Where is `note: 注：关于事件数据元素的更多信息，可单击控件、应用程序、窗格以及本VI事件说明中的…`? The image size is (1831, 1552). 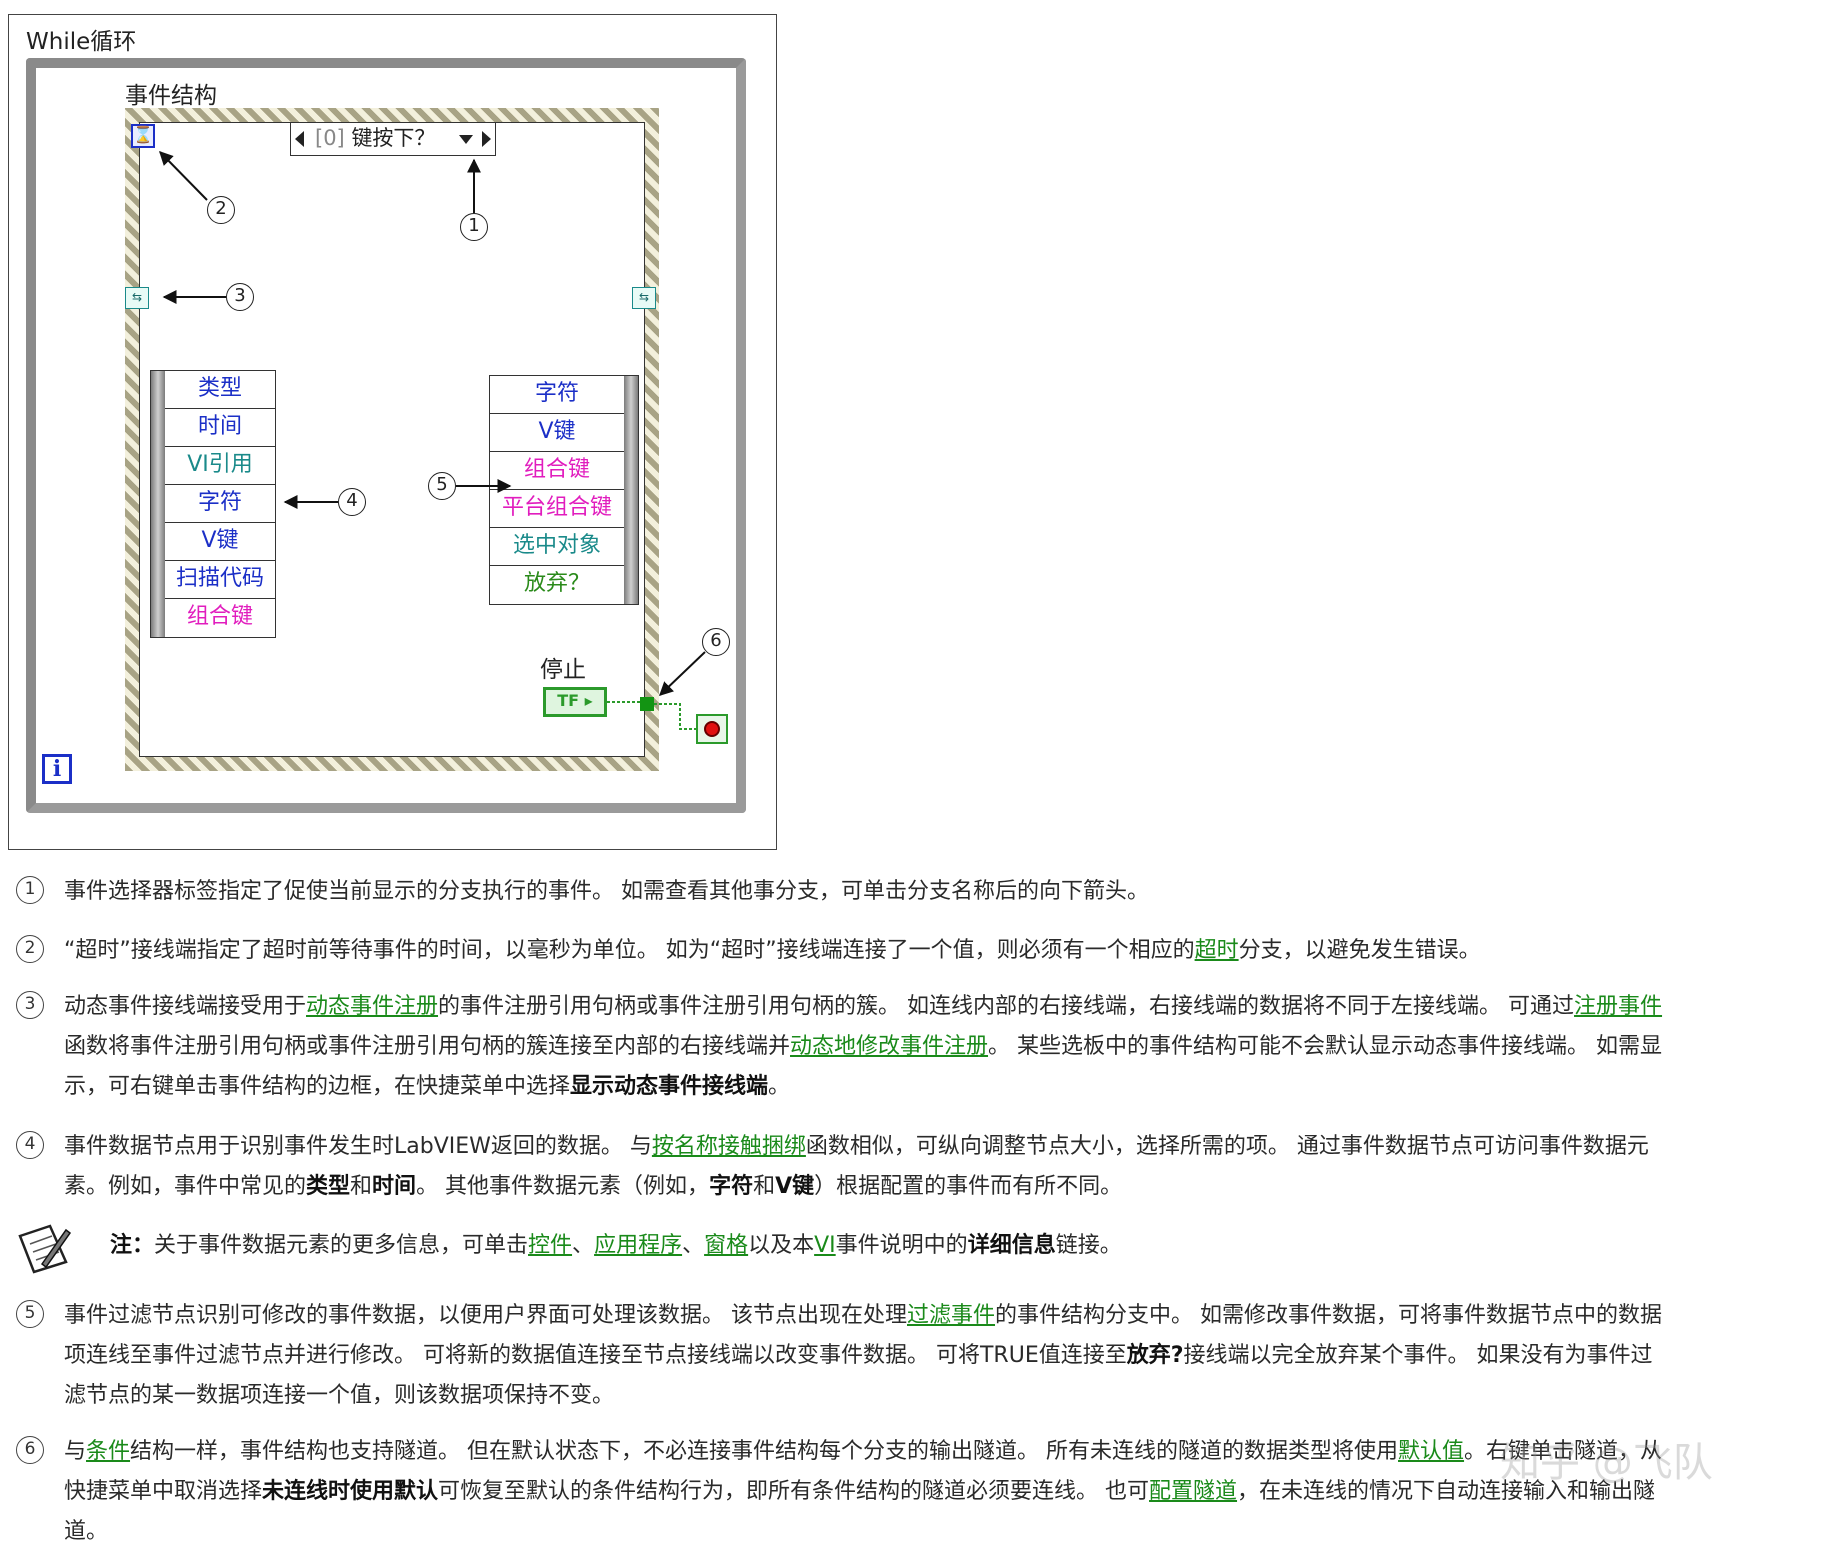
note: 注：关于事件数据元素的更多信息，可单击控件、应用程序、窗格以及本VI事件说明中的… is located at coordinates (616, 1246).